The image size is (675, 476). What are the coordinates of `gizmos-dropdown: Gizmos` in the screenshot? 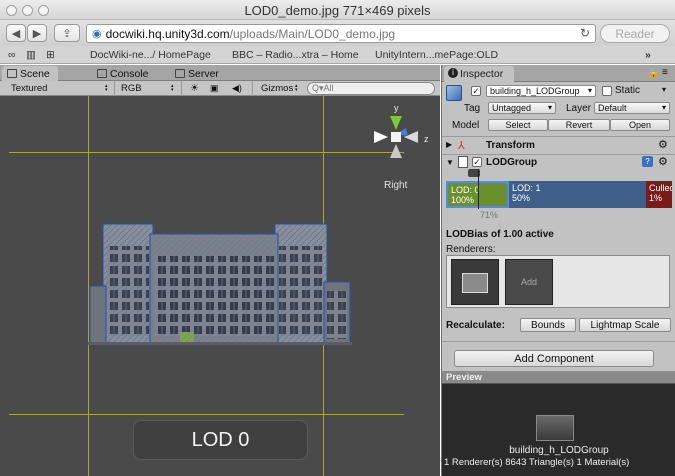 It's located at (280, 88).